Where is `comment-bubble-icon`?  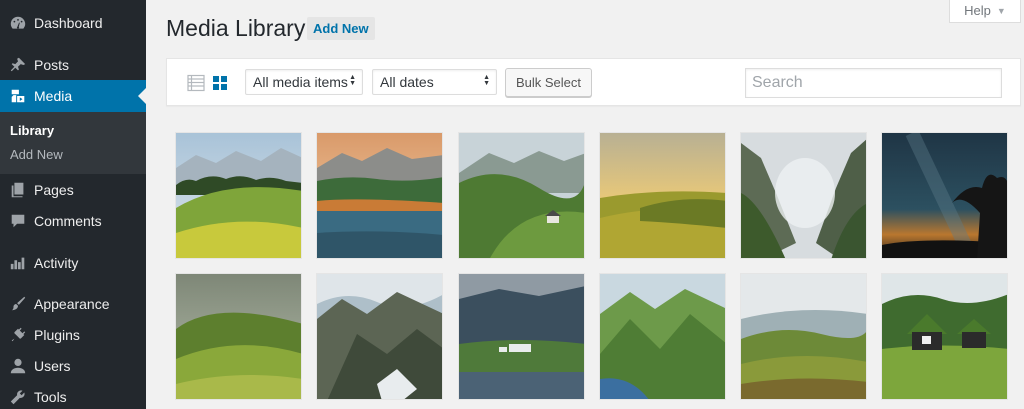 comment-bubble-icon is located at coordinates (18, 221).